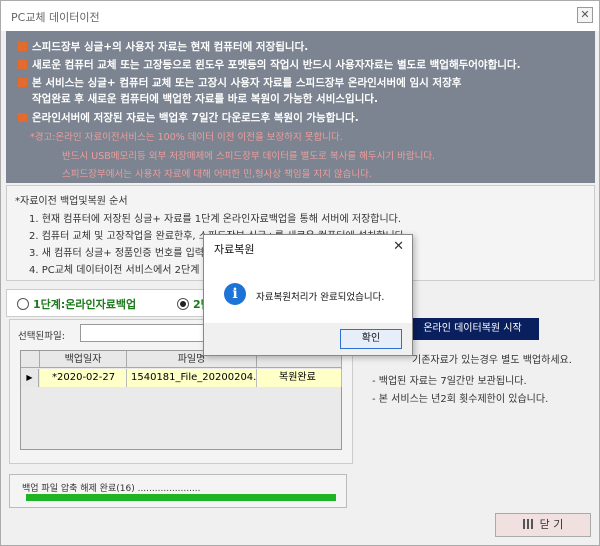 The width and height of the screenshot is (600, 546). Describe the element at coordinates (30, 378) in the screenshot. I see `row-pointer-icon: ▶` at that location.